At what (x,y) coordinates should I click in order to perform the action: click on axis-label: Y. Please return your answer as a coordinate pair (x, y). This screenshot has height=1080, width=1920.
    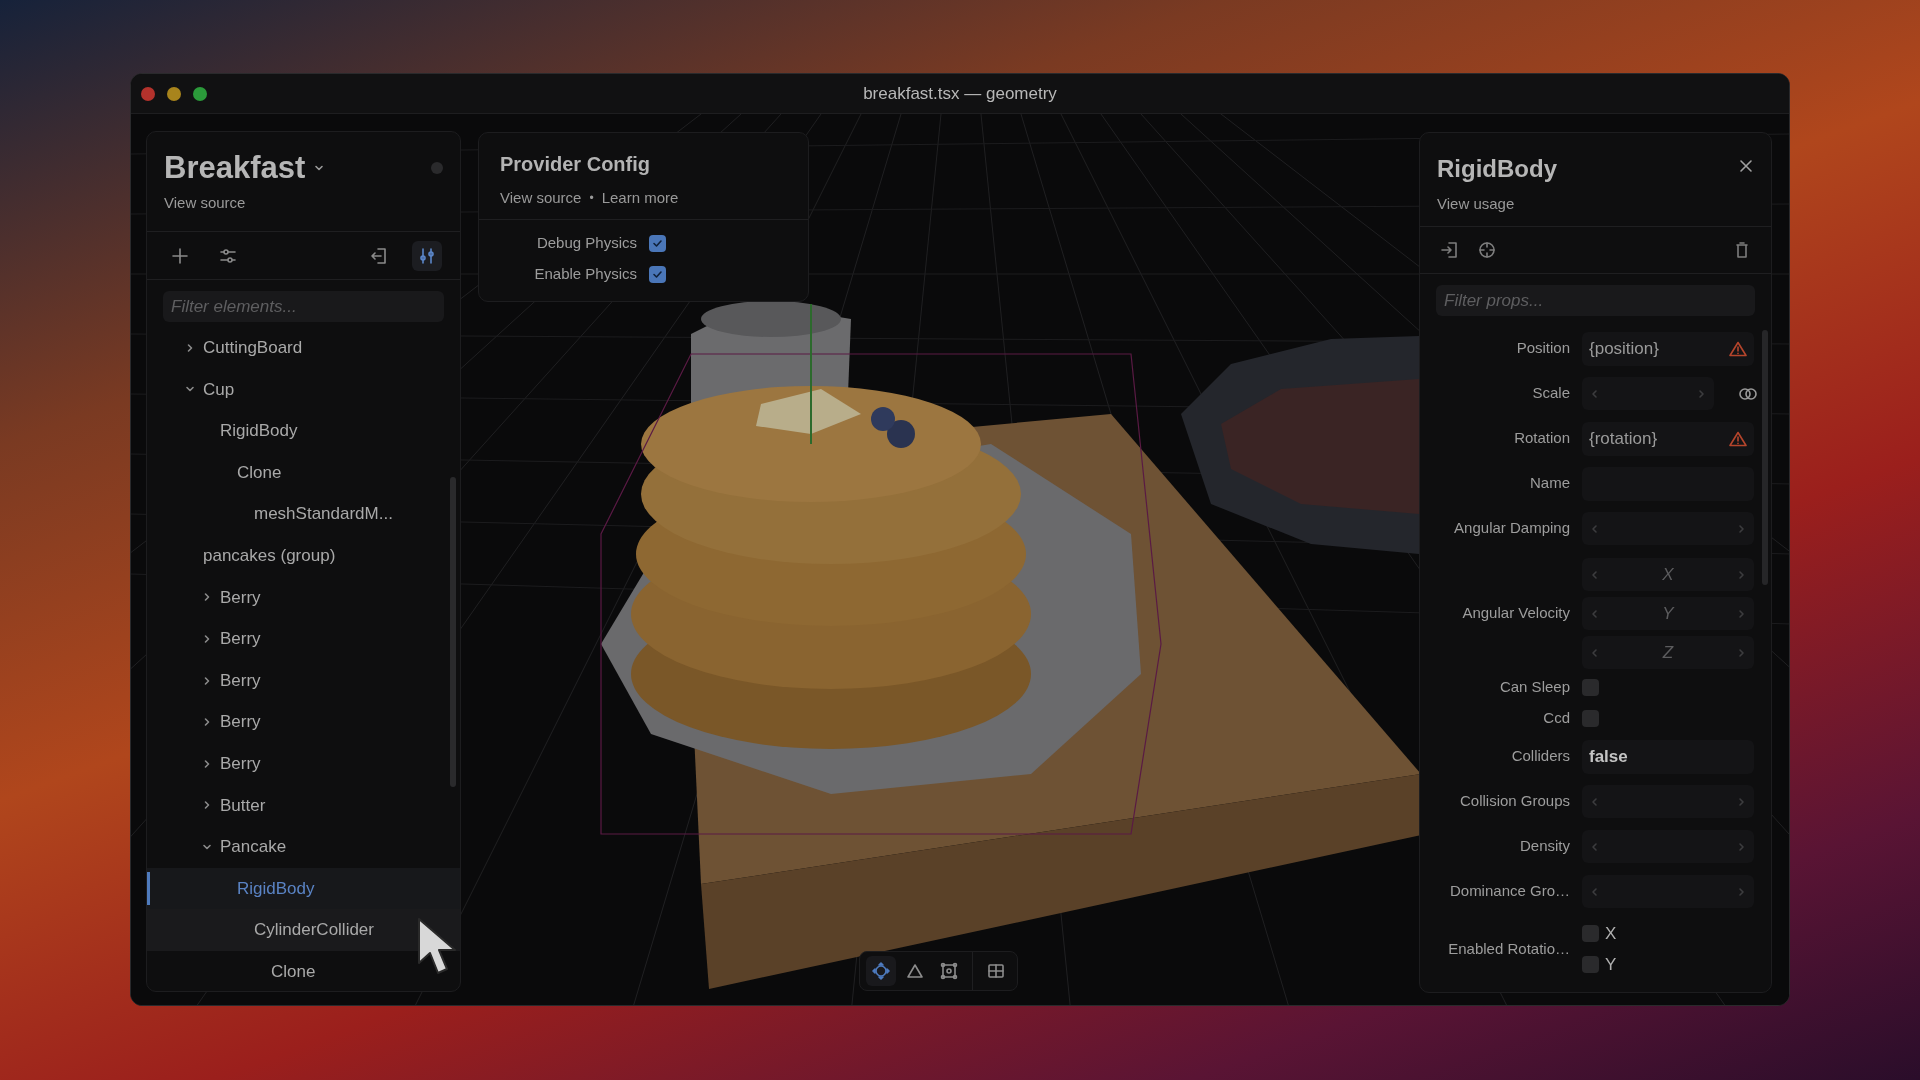
    Looking at the image, I should click on (1611, 964).